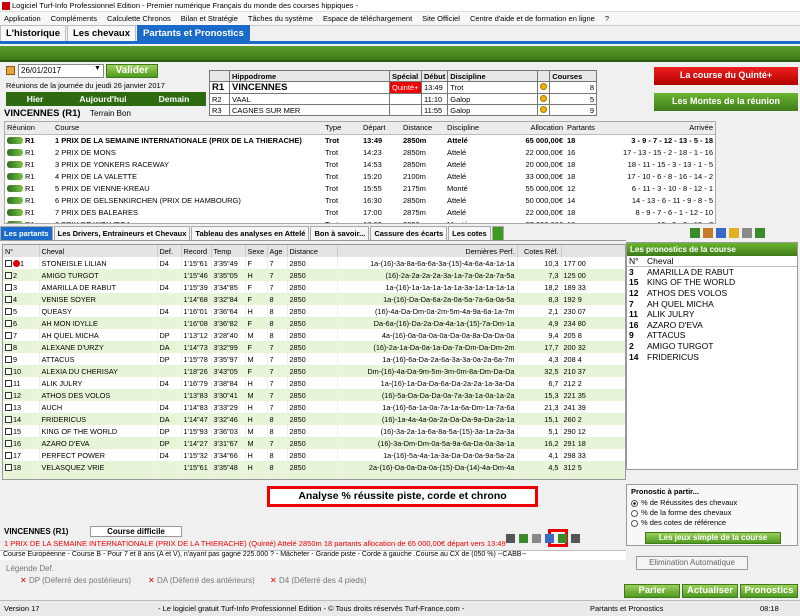  I want to click on valider-button: Valider, so click(132, 71).